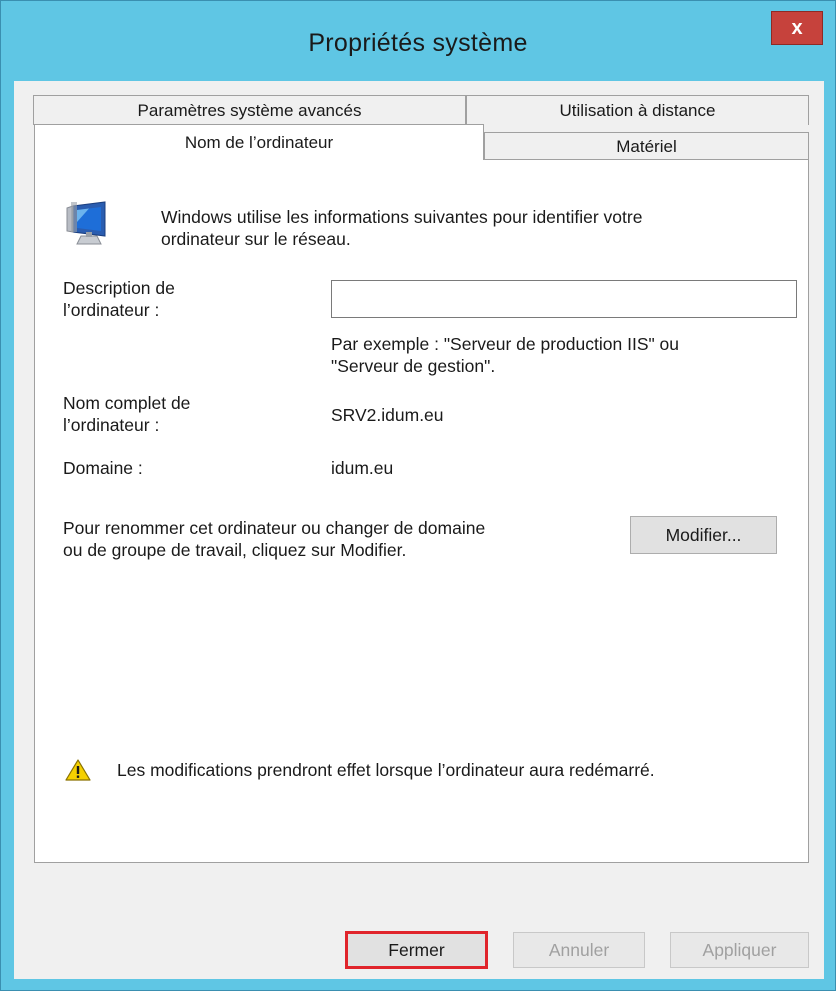  Describe the element at coordinates (362, 468) in the screenshot. I see `domain-value: idum.eu` at that location.